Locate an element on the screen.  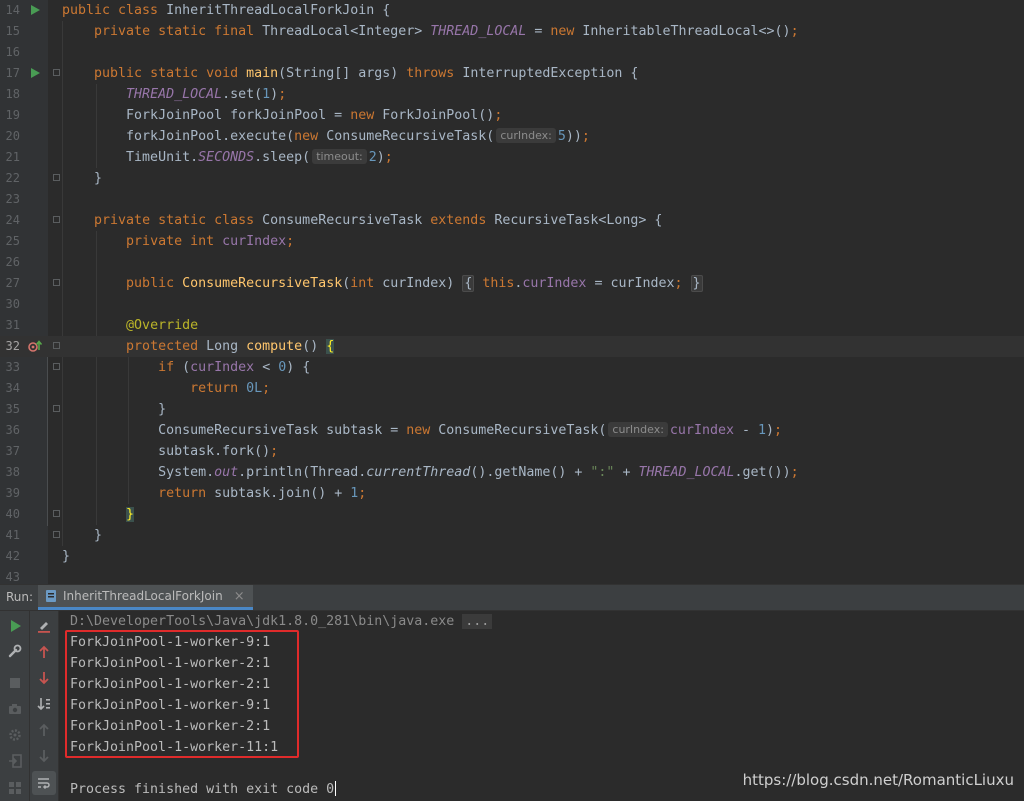
line-number: 23 is located at coordinates (12, 199).